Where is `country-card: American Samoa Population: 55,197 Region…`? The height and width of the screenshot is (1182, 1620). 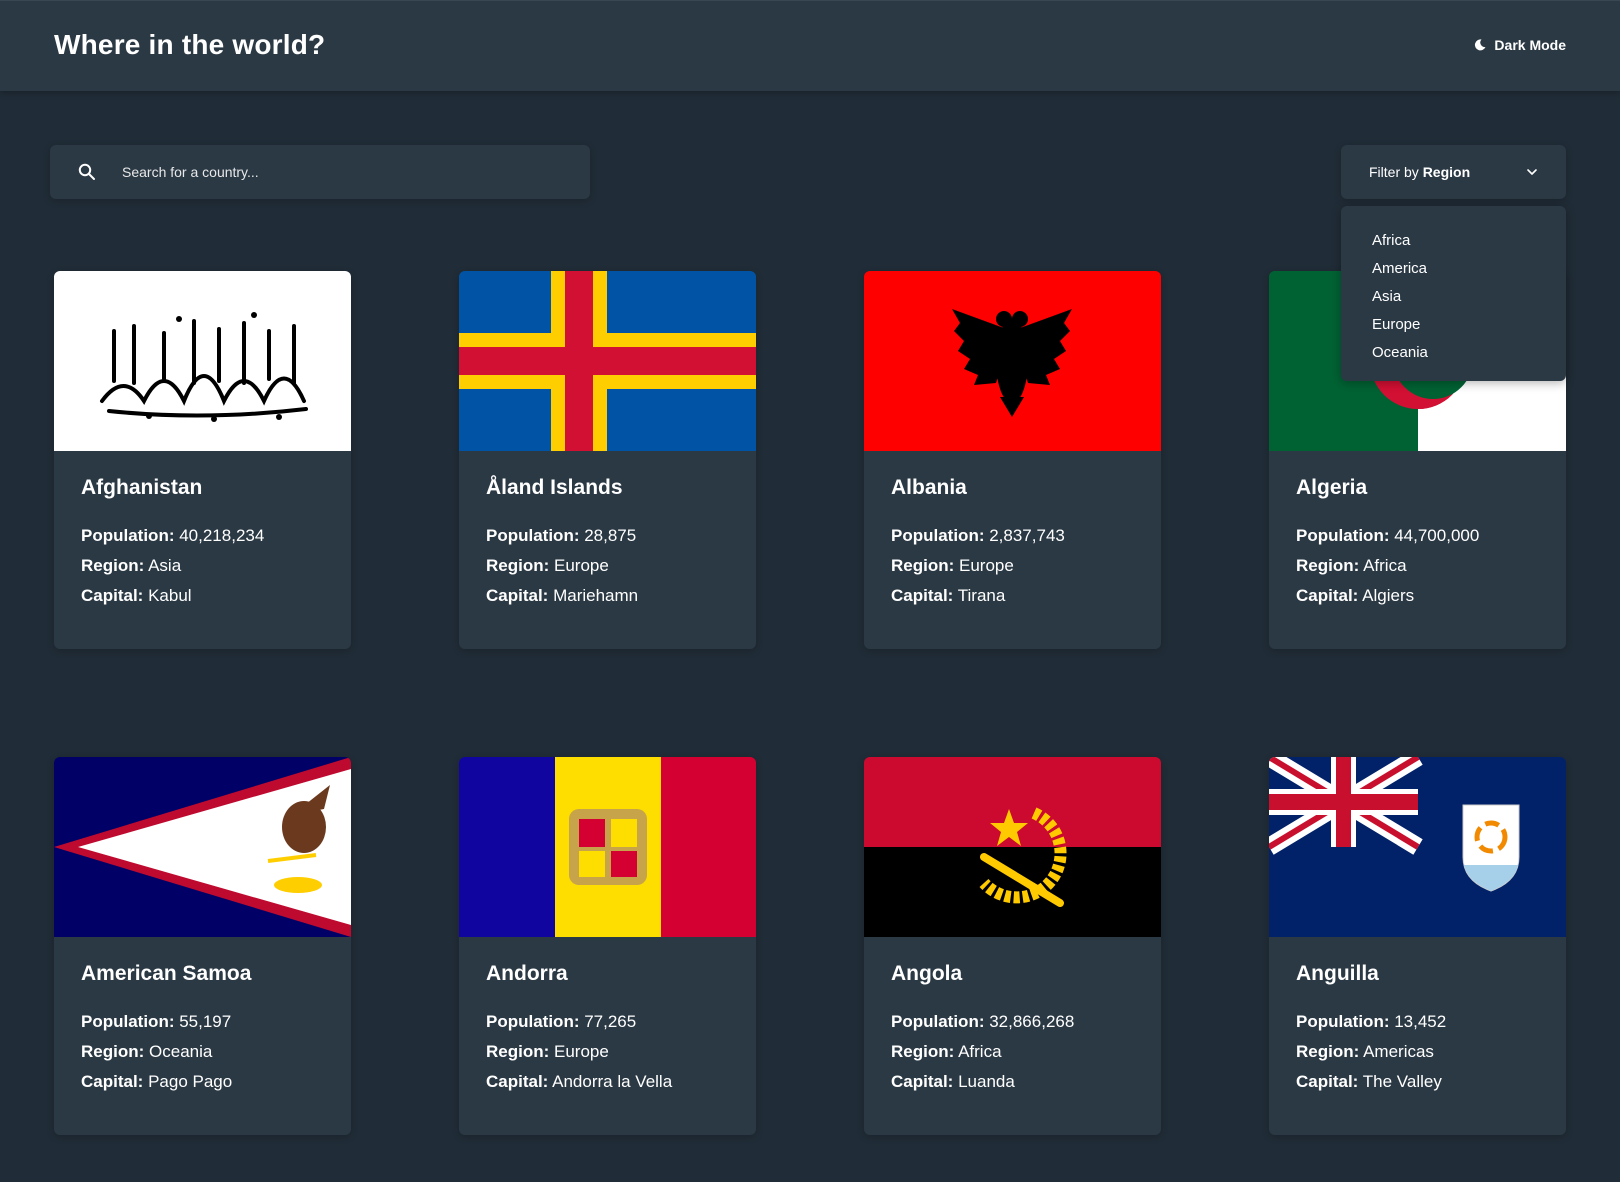
country-card: American Samoa Population: 55,197 Region… is located at coordinates (202, 946).